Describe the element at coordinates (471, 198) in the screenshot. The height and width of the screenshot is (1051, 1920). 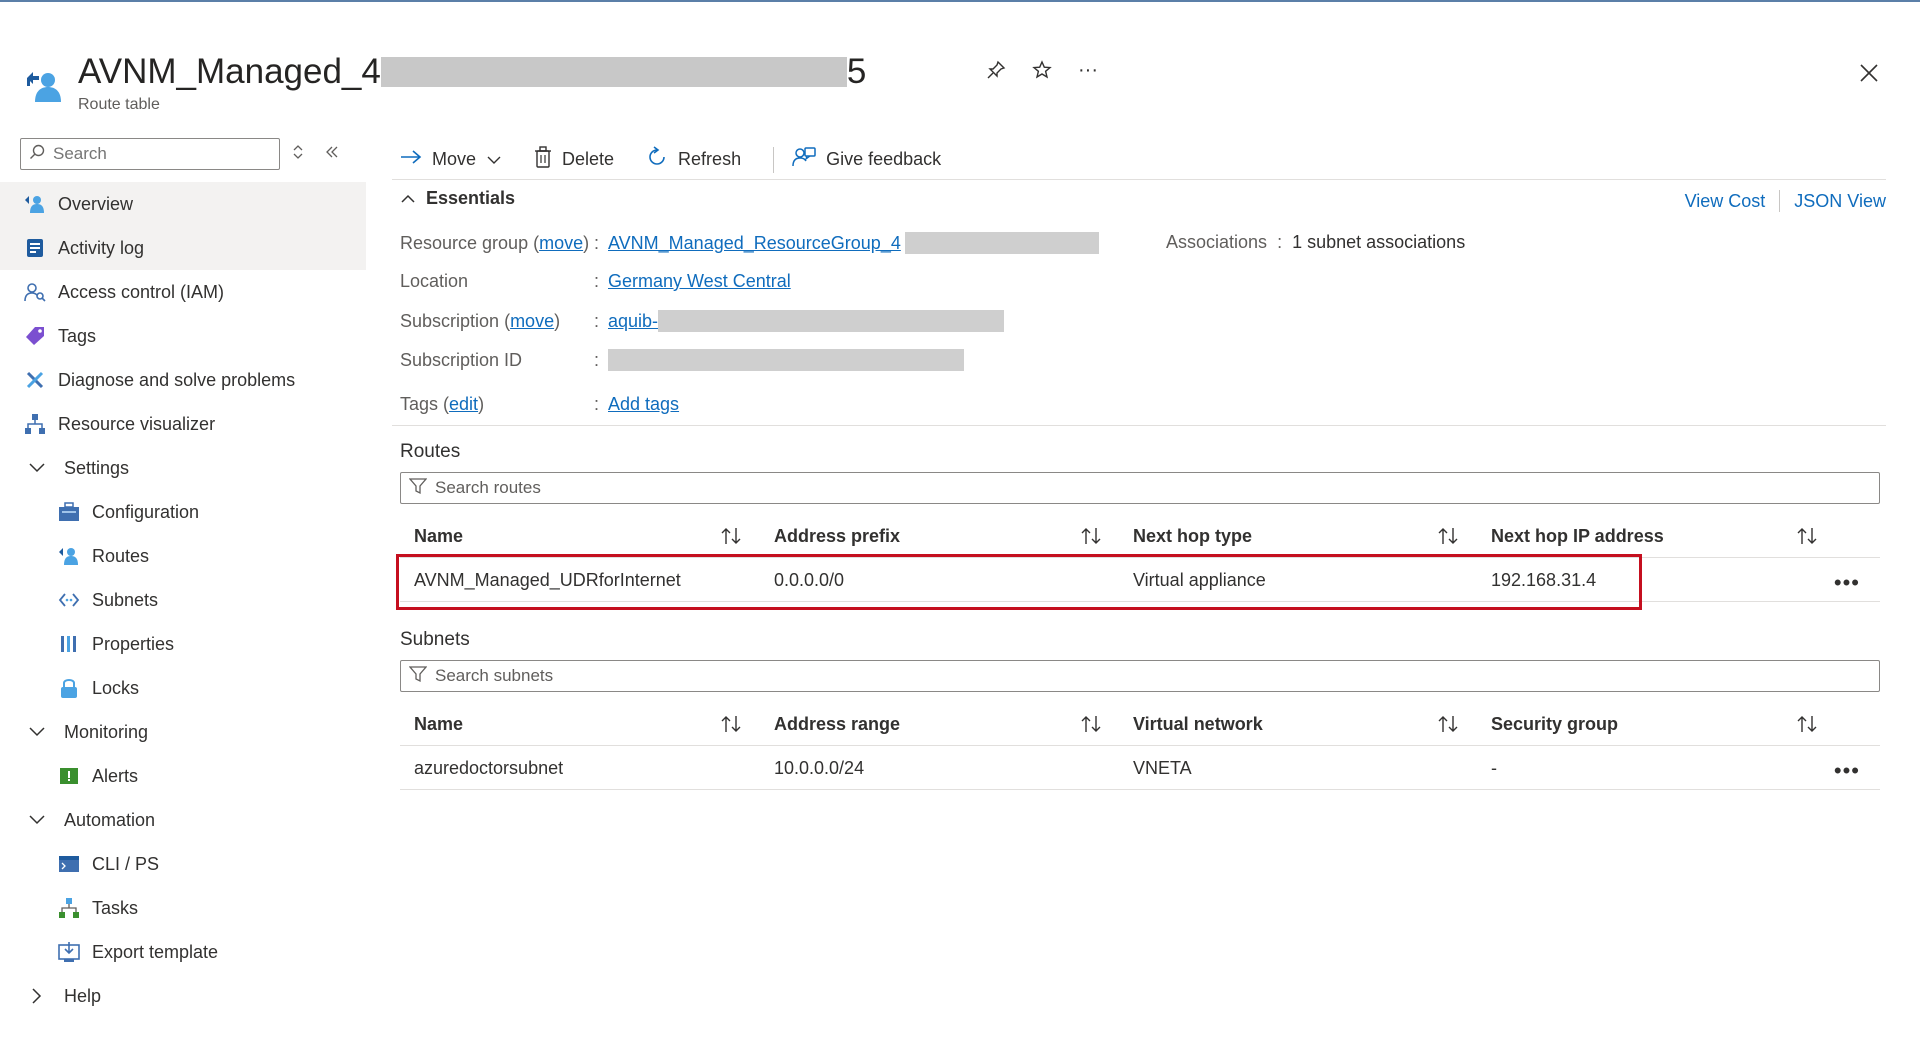
I see `essentials-title: Essentials` at that location.